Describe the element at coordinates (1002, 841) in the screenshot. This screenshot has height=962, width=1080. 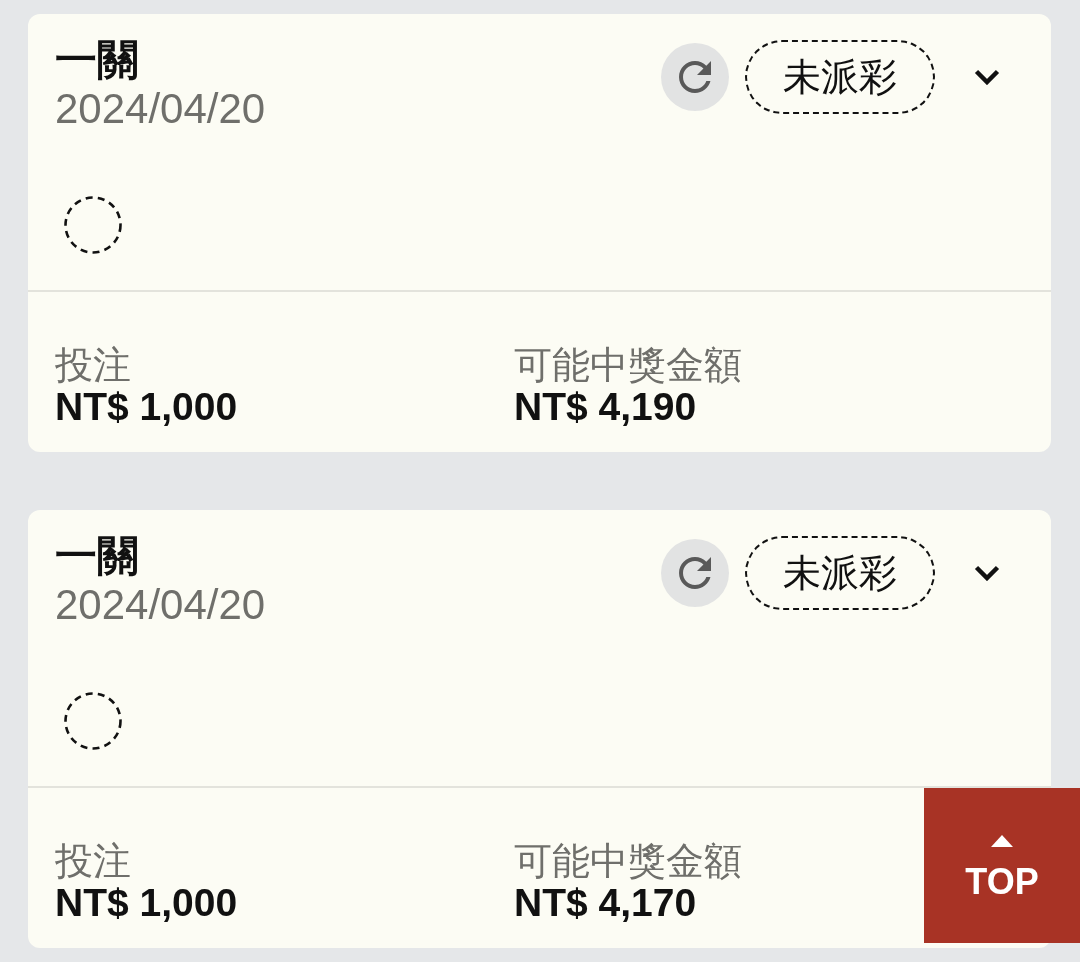
I see `triangle-up-icon` at that location.